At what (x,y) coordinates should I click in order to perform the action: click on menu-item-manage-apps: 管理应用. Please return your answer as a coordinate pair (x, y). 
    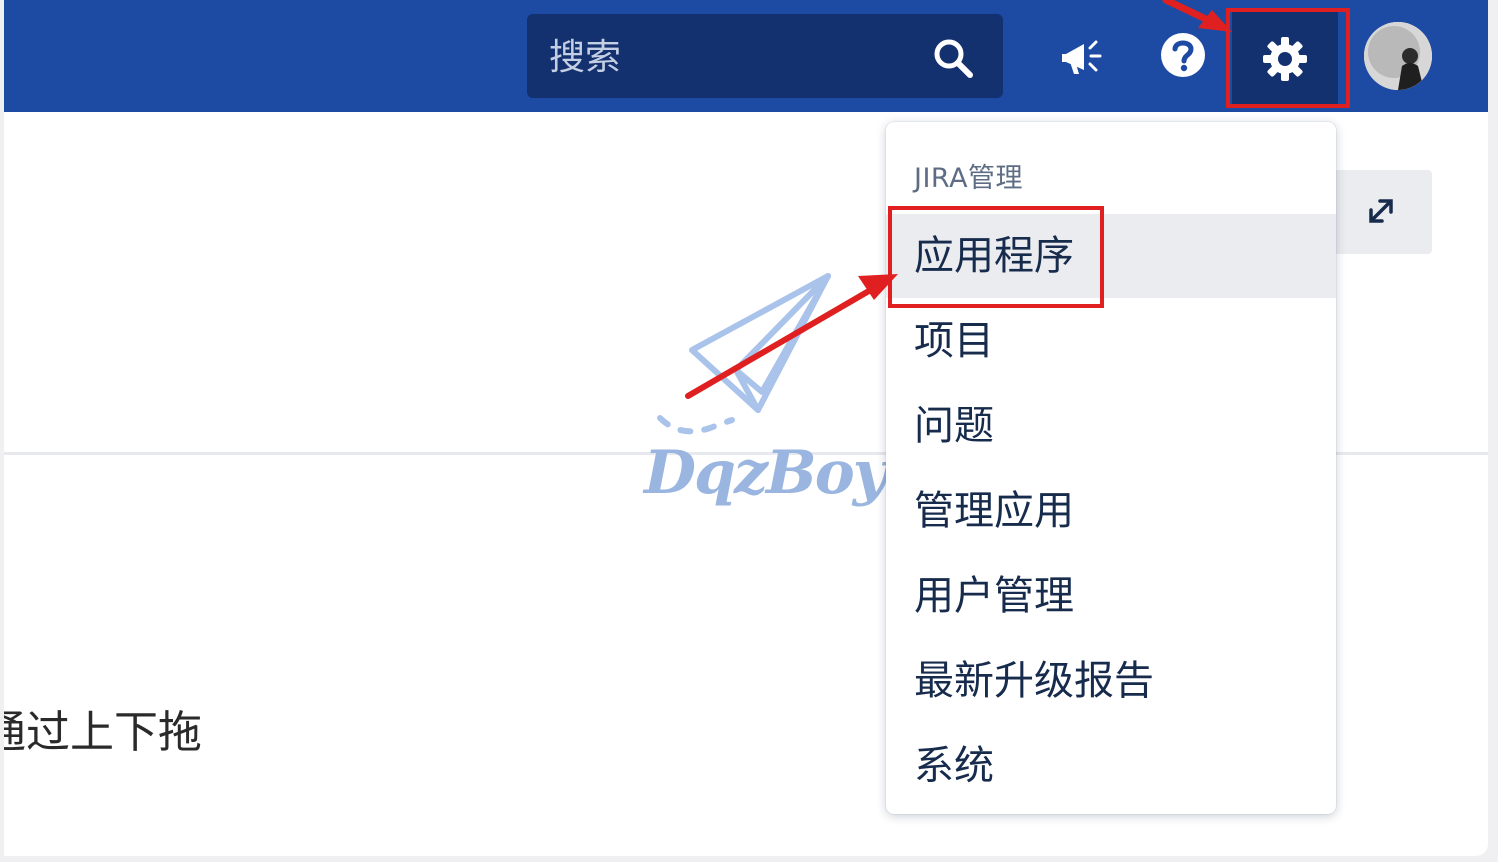
    Looking at the image, I should click on (1111, 511).